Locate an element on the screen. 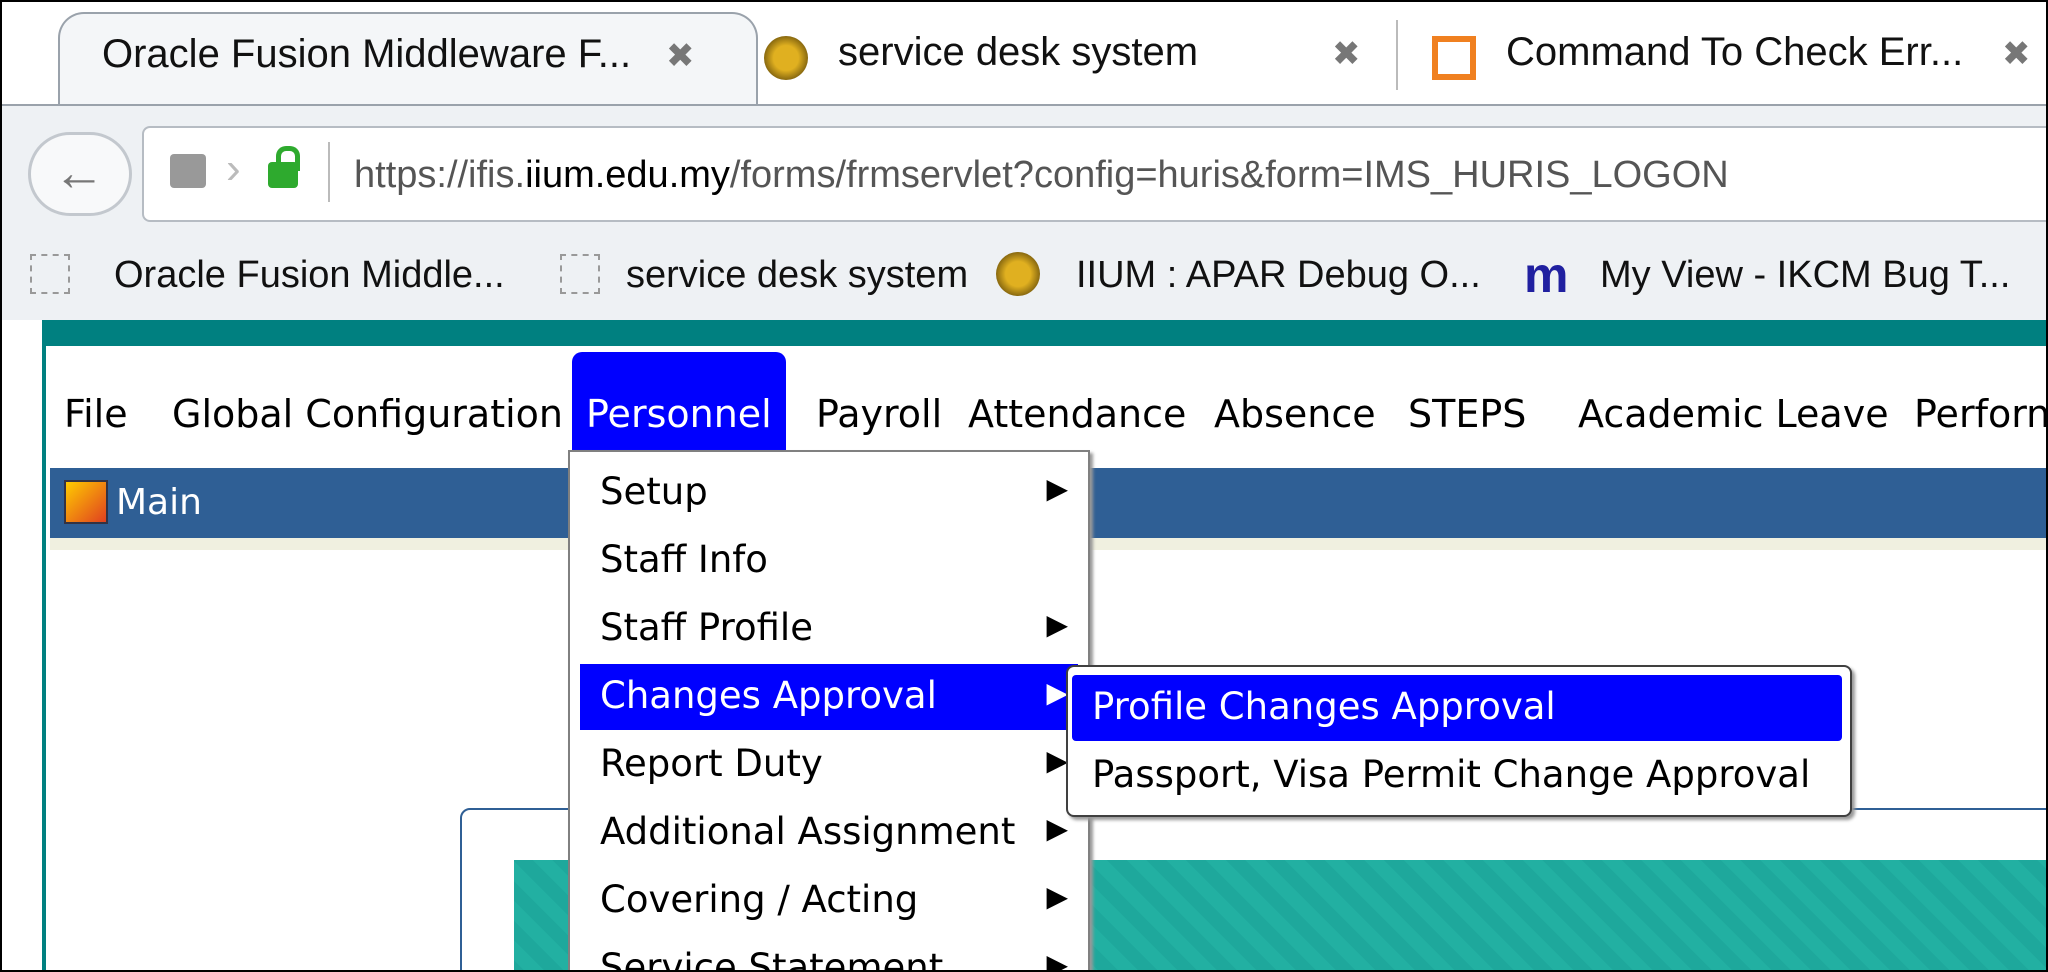  menu-item-label: Service Statement is located at coordinates (772, 959).